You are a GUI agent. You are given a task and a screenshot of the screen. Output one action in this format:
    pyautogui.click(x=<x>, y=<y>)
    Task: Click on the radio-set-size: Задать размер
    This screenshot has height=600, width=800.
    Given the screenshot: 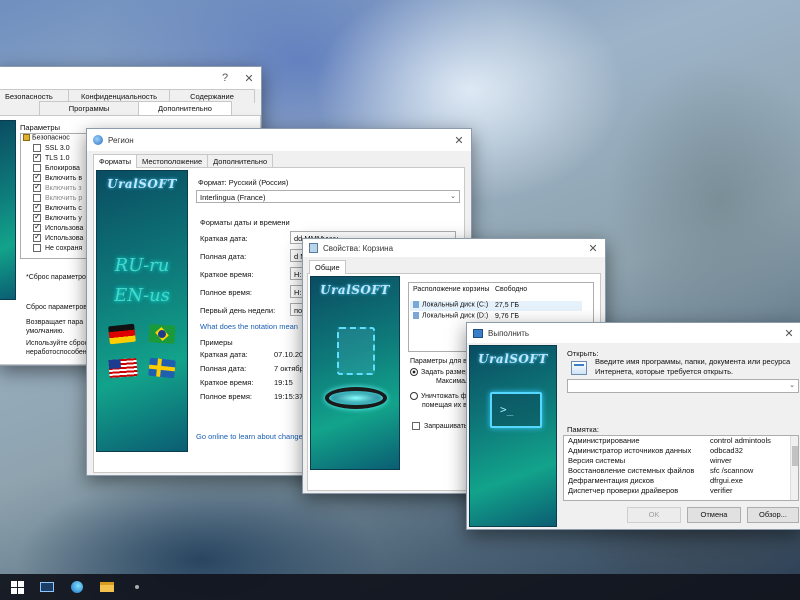 What is the action you would take?
    pyautogui.click(x=439, y=372)
    